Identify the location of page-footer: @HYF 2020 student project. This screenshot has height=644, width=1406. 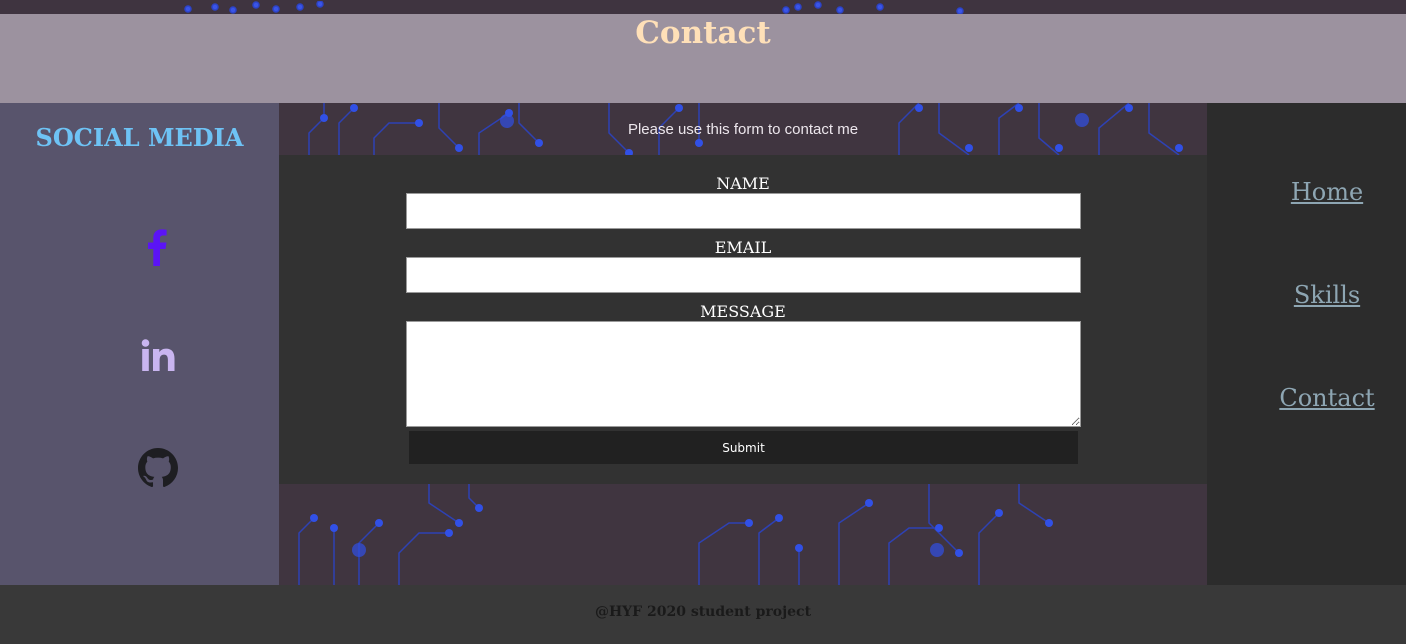
(703, 614).